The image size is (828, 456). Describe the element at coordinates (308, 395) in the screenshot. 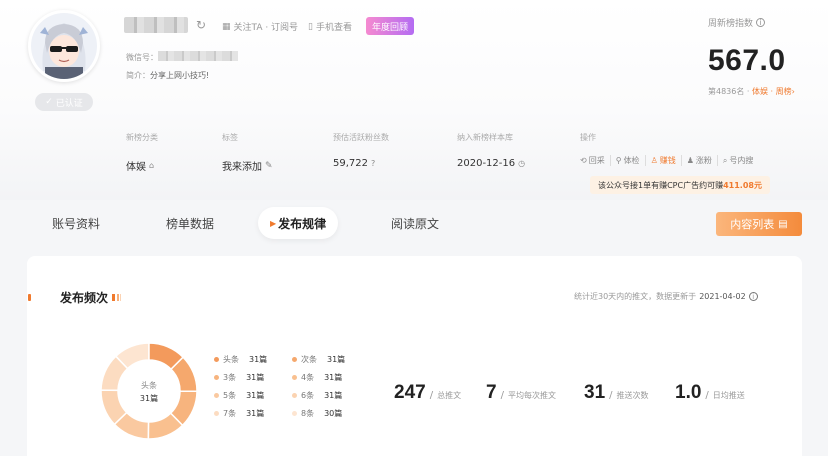

I see `legend-label: 6条` at that location.